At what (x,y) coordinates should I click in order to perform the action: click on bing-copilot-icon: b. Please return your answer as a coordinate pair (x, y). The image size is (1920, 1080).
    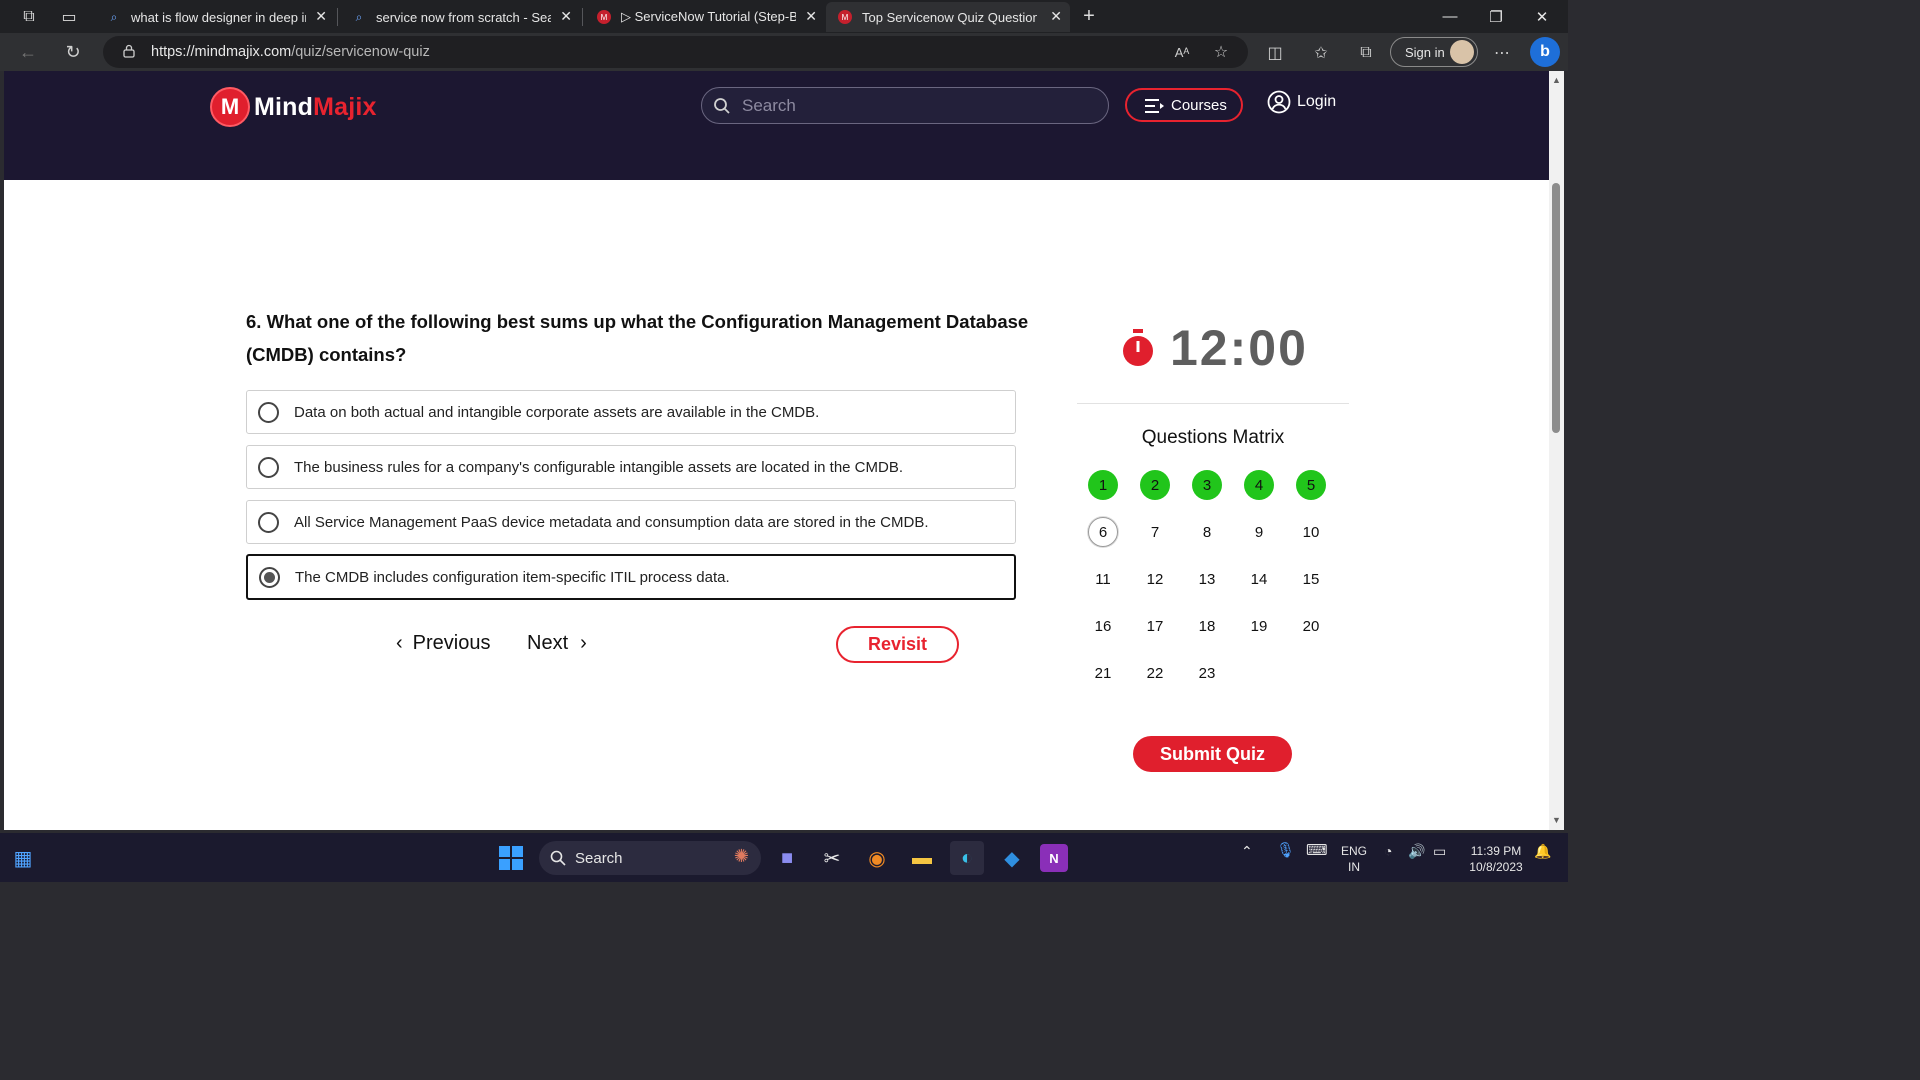
    Looking at the image, I should click on (1545, 52).